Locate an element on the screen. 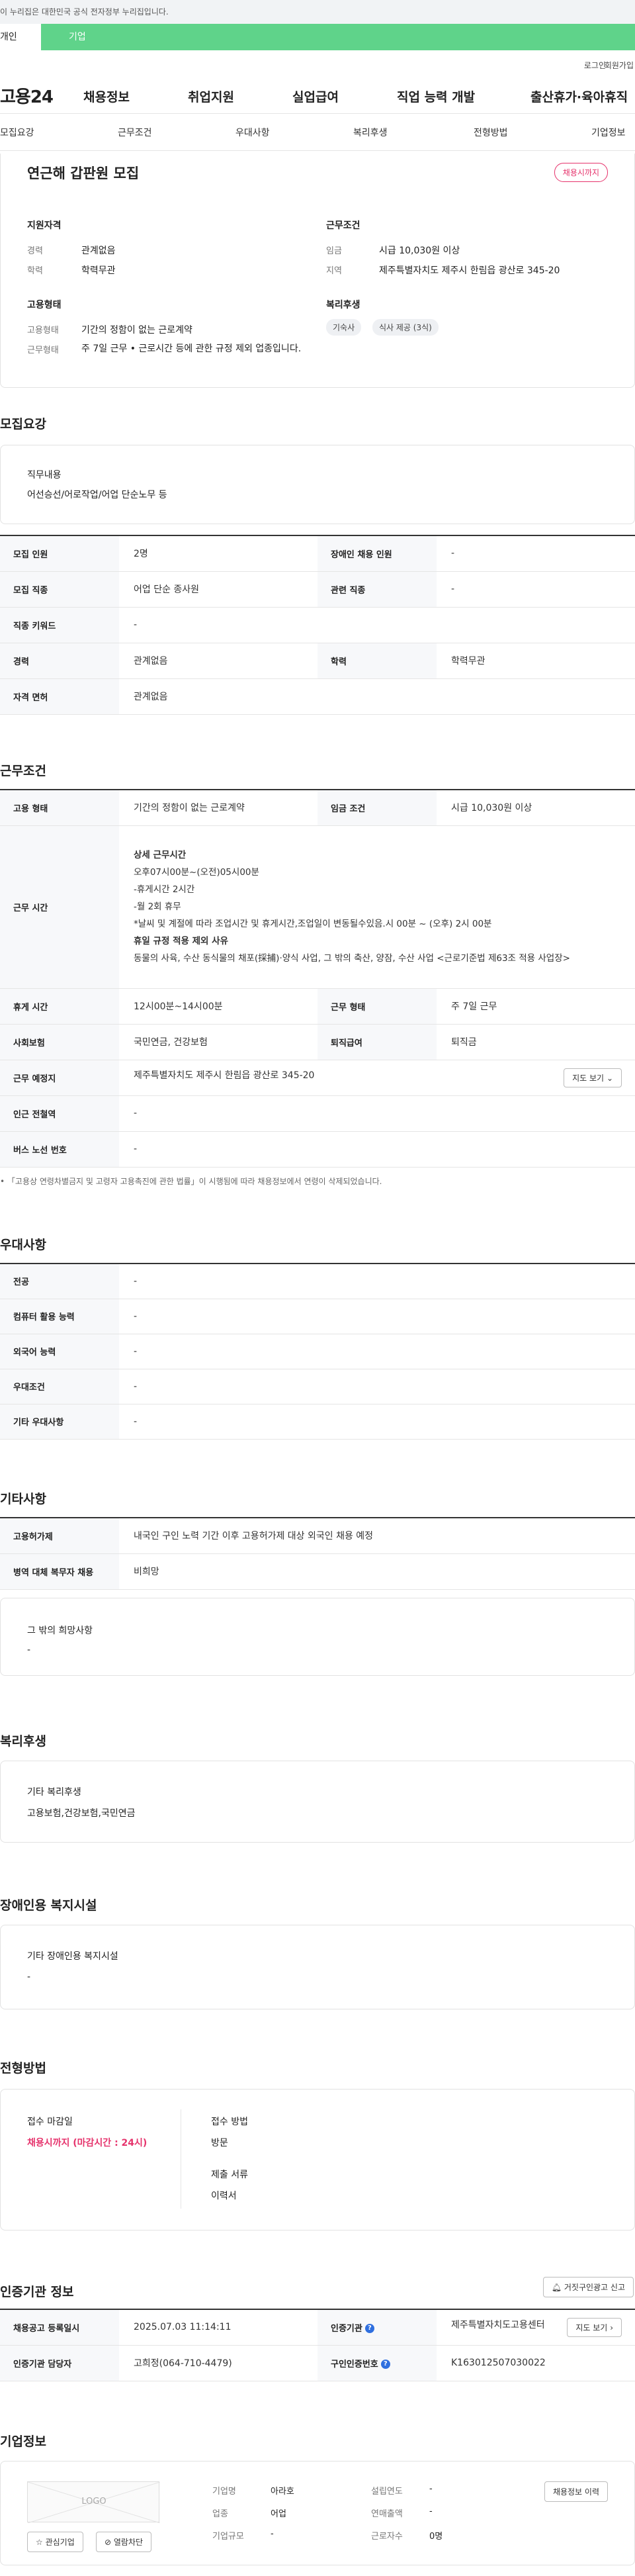 The height and width of the screenshot is (2576, 635). td-bus: - is located at coordinates (377, 1149).